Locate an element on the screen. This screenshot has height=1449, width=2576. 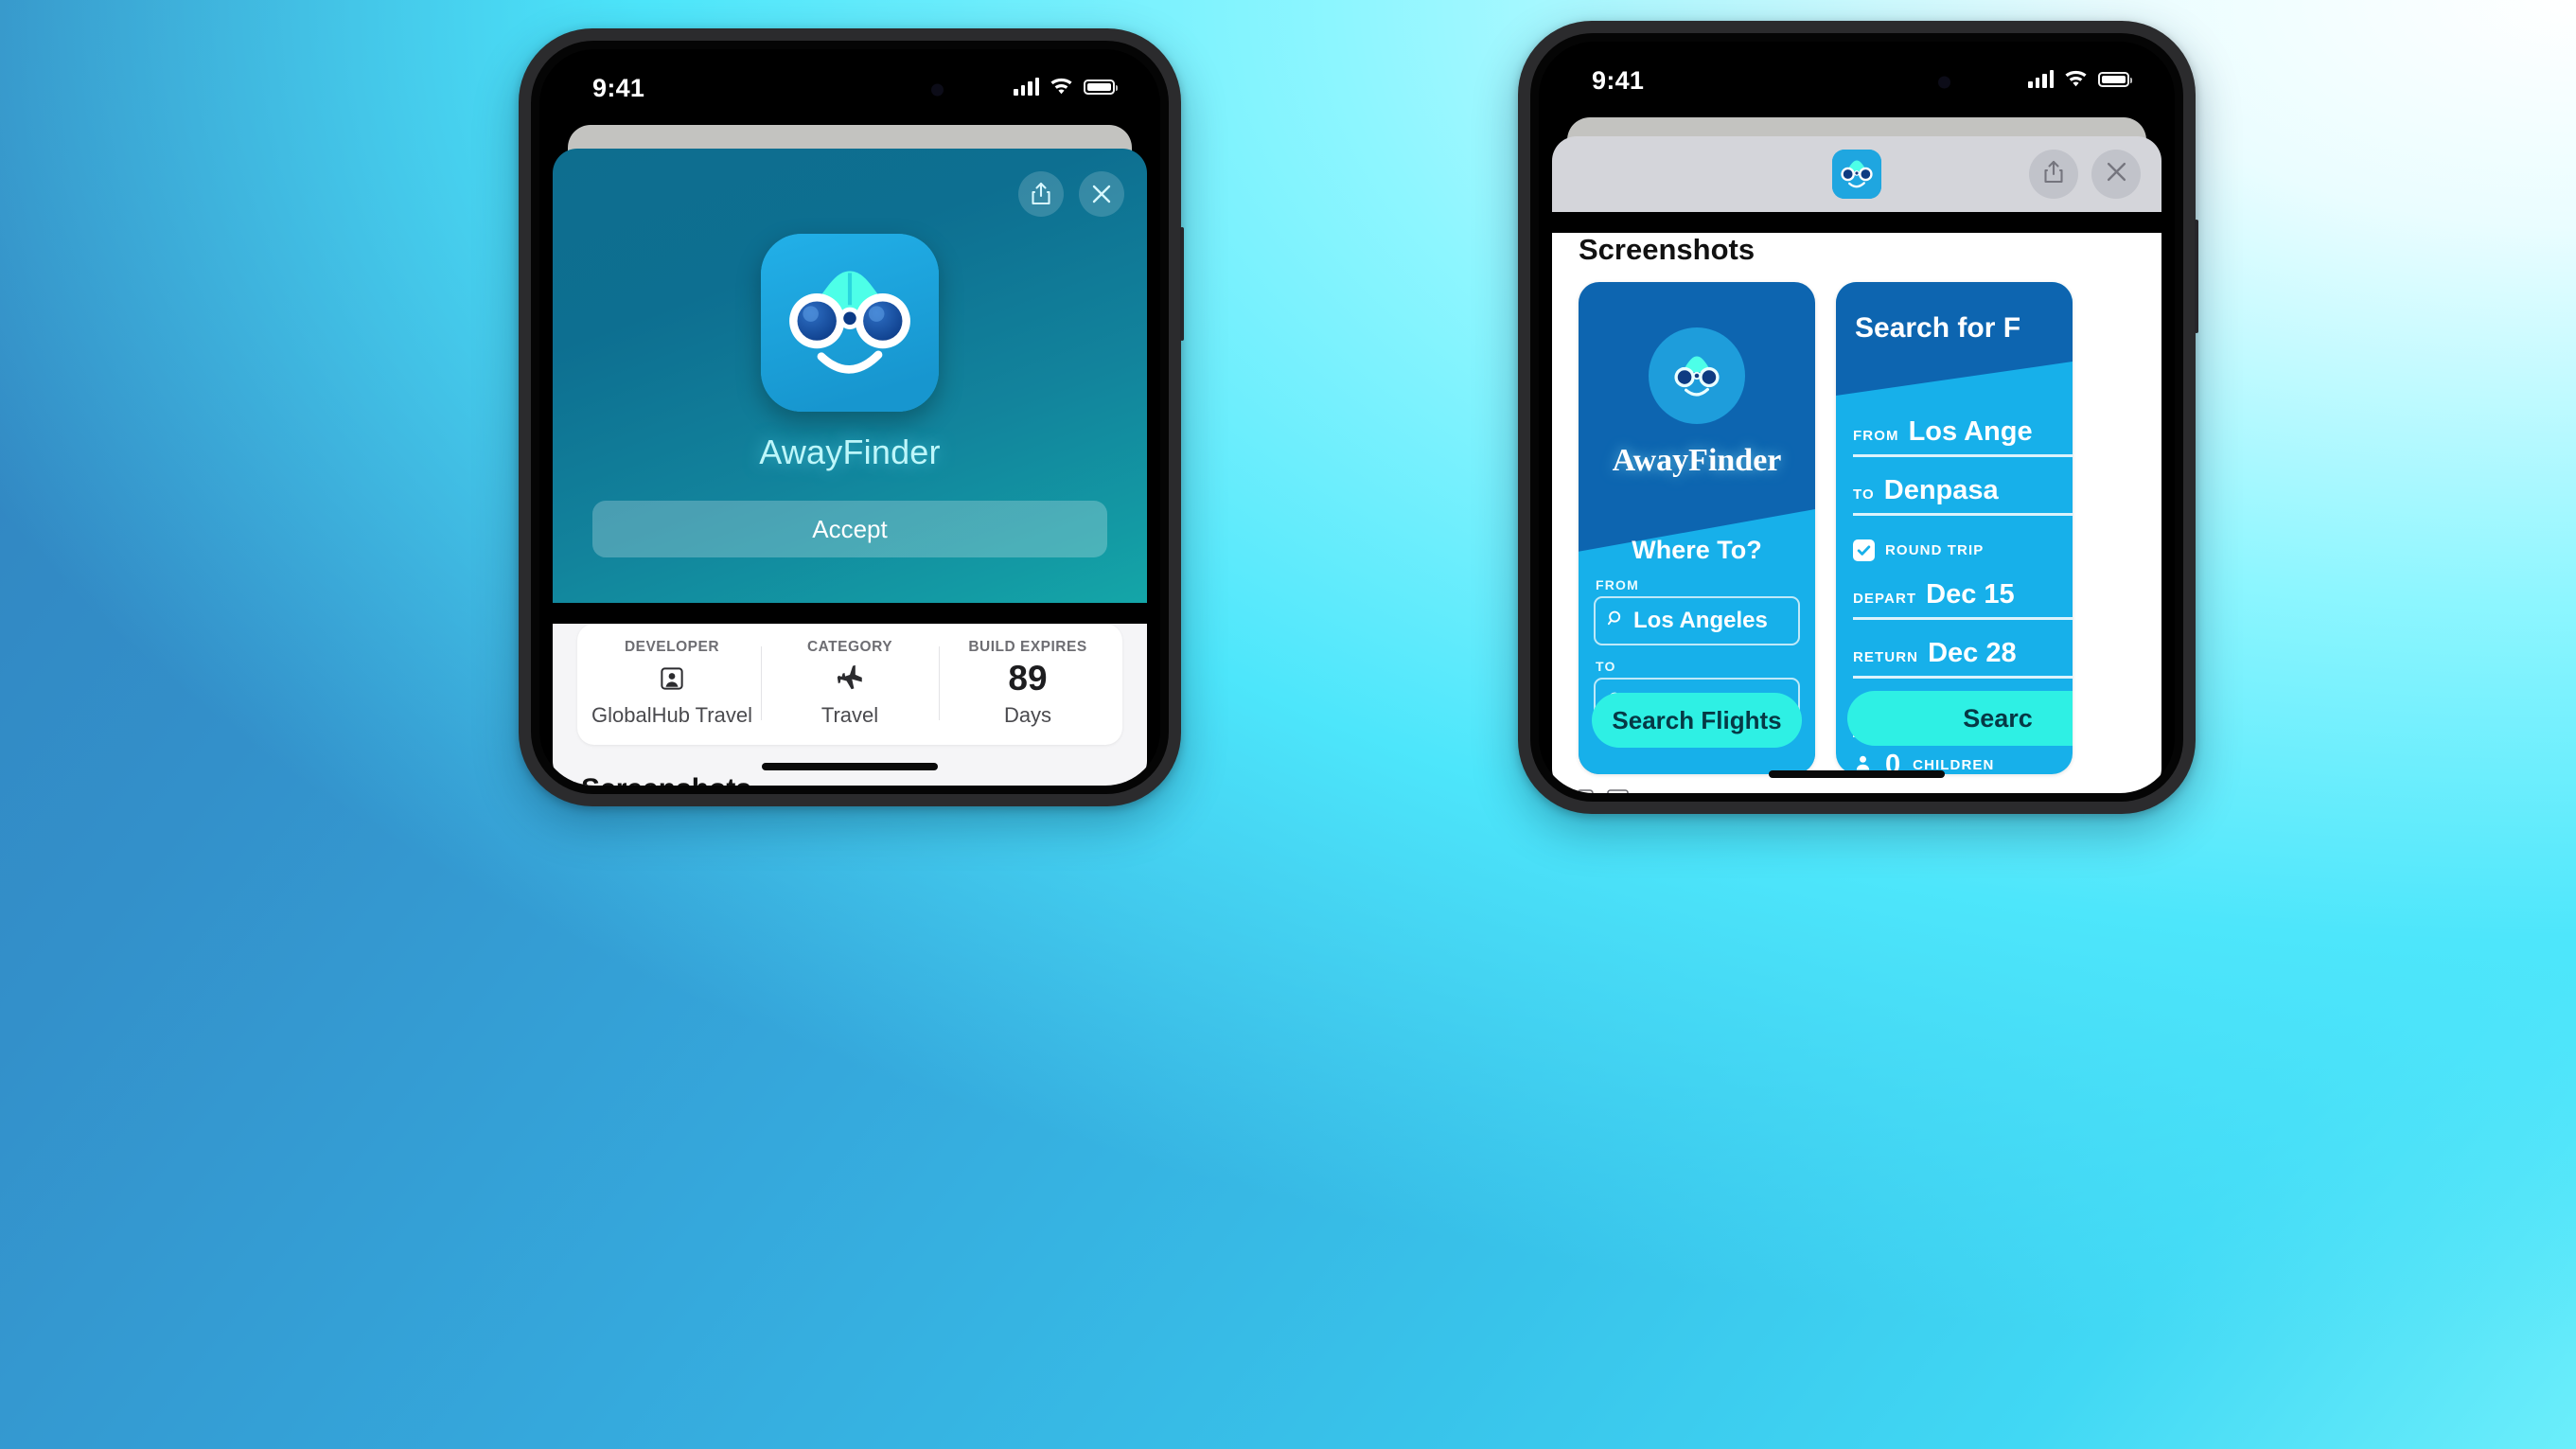
airplane-icon is located at coordinates (850, 678).